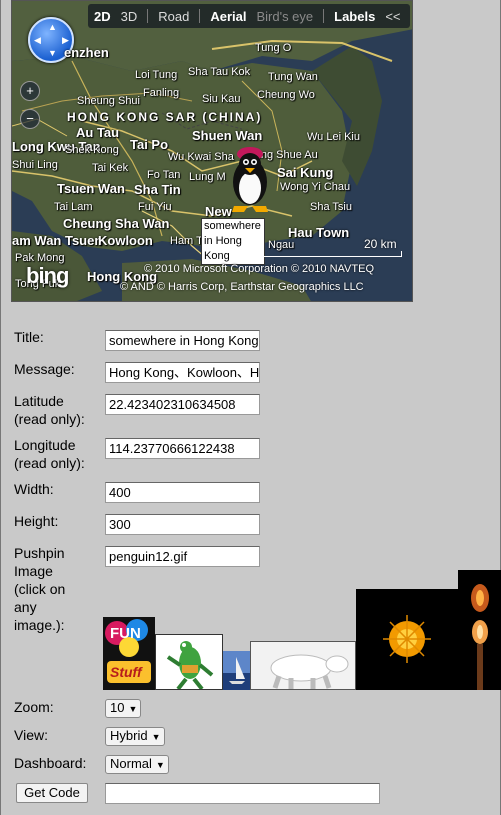  I want to click on map-label: am Wan Tsuen, so click(57, 240).